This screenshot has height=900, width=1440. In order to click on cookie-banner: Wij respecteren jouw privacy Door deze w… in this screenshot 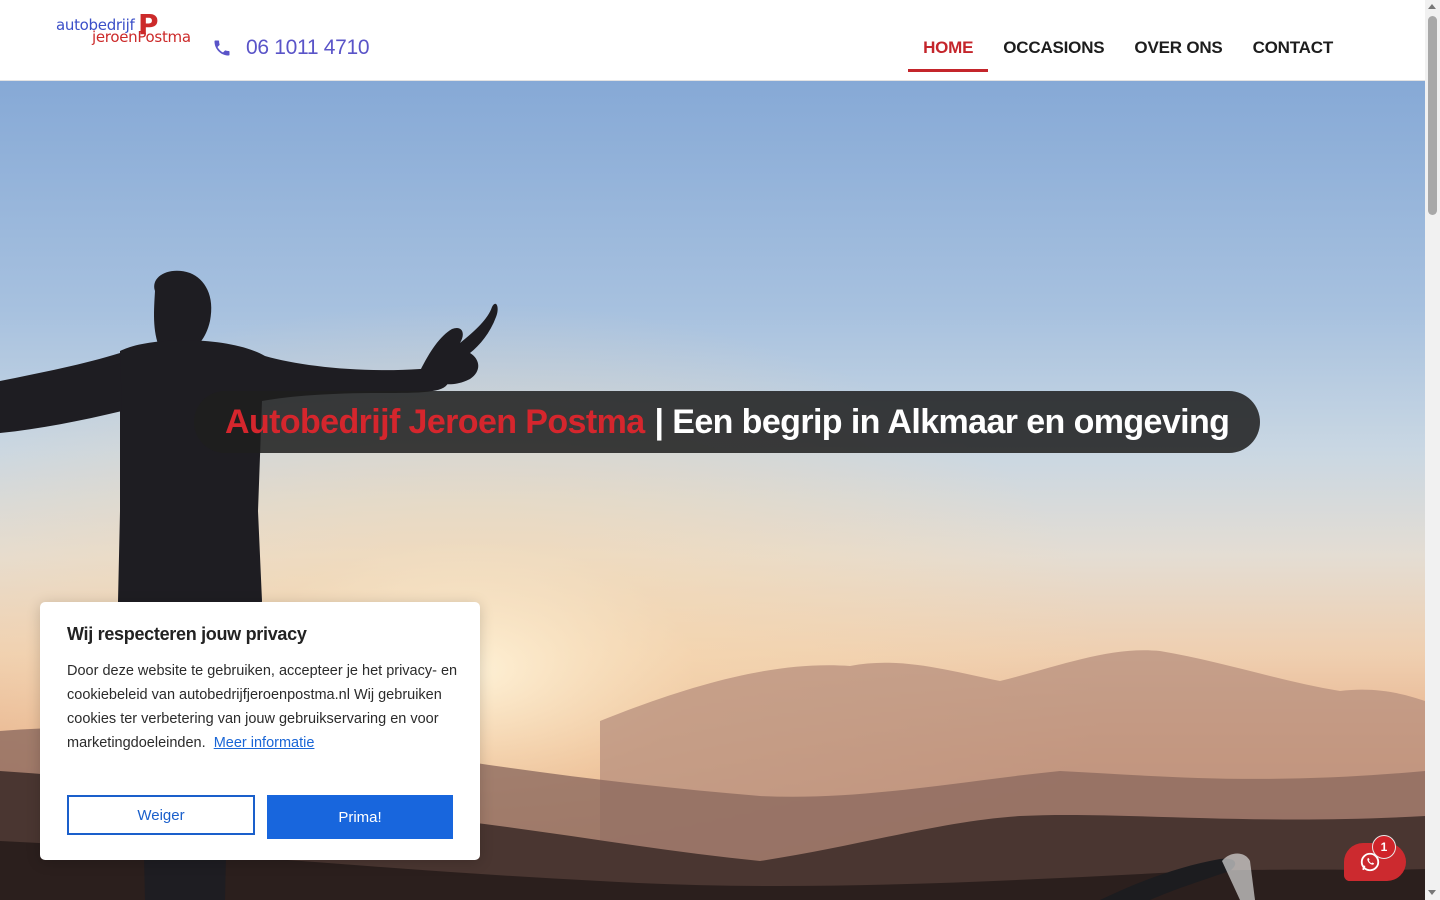, I will do `click(260, 731)`.